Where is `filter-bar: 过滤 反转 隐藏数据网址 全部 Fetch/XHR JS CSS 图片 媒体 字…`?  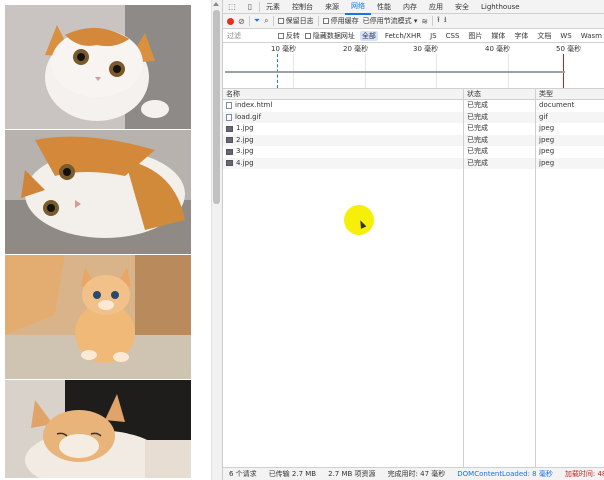 filter-bar: 过滤 反转 隐藏数据网址 全部 Fetch/XHR JS CSS 图片 媒体 字… is located at coordinates (413, 36).